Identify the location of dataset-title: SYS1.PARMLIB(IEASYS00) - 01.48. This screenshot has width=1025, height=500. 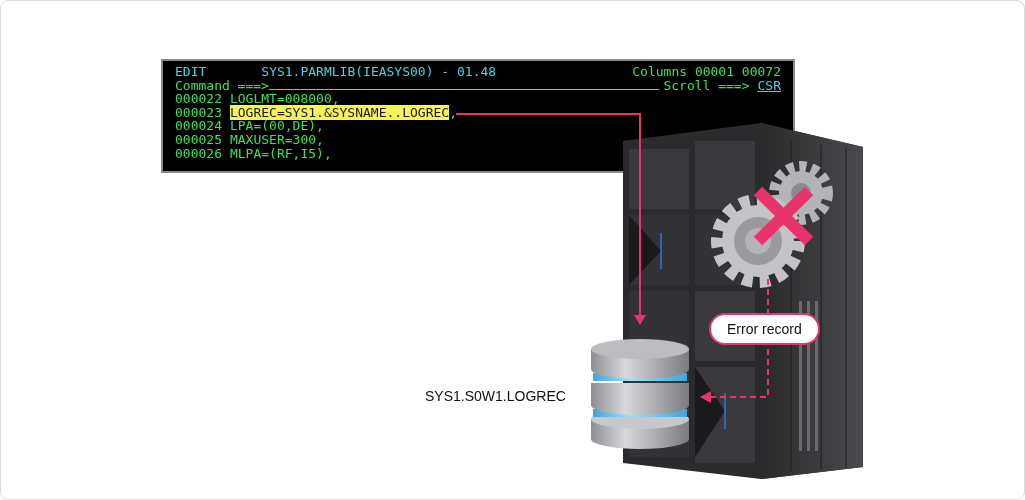
(379, 72).